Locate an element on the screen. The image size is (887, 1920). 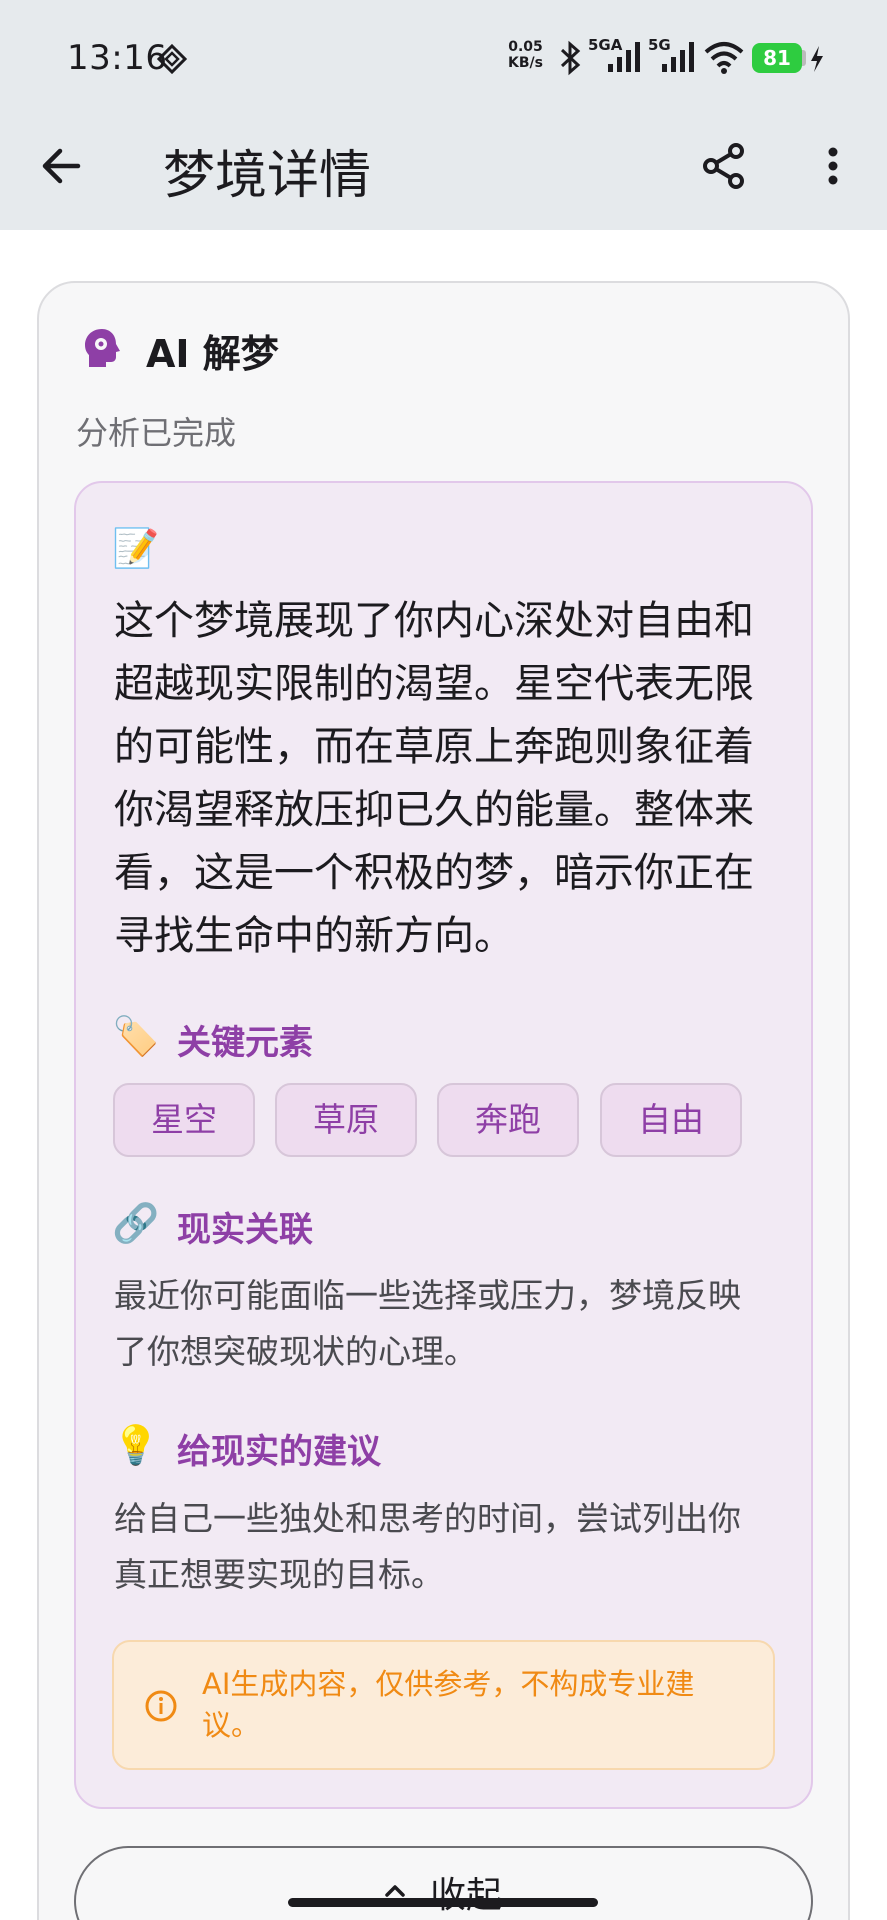
status-time: 13:16 is located at coordinates (117, 58).